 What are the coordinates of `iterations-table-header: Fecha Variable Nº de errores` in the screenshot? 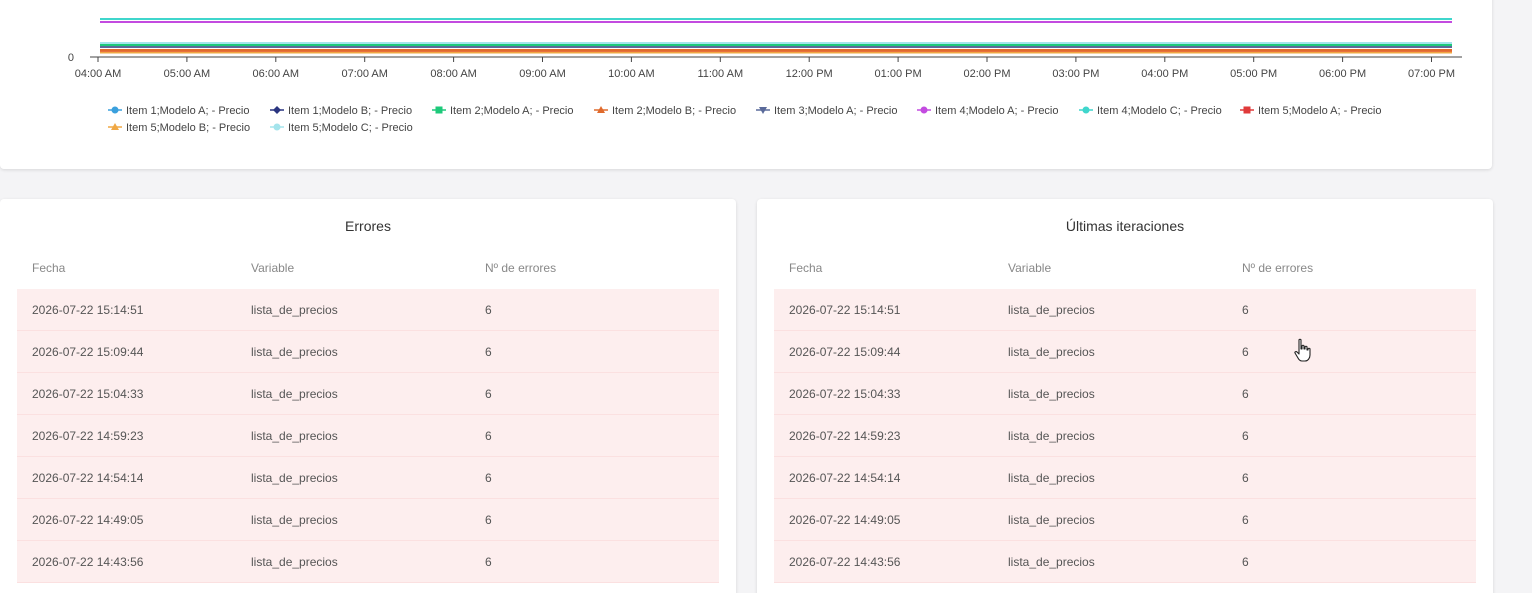 It's located at (1125, 268).